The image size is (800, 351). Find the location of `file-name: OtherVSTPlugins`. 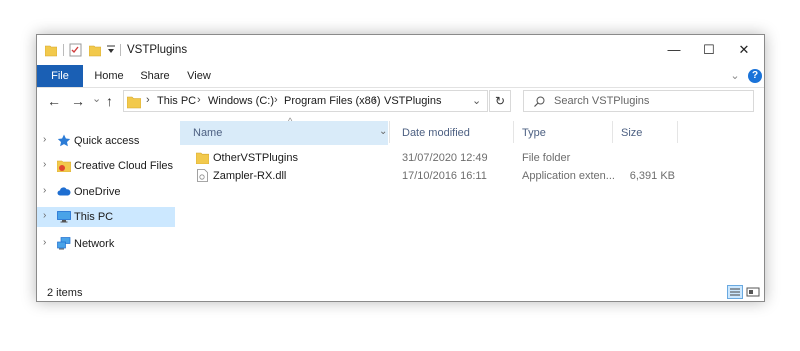

file-name: OtherVSTPlugins is located at coordinates (255, 158).